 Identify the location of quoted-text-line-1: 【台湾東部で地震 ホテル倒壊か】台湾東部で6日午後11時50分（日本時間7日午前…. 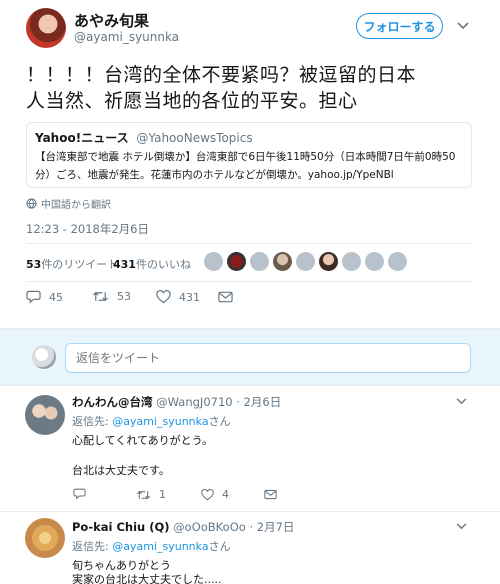
(245, 157).